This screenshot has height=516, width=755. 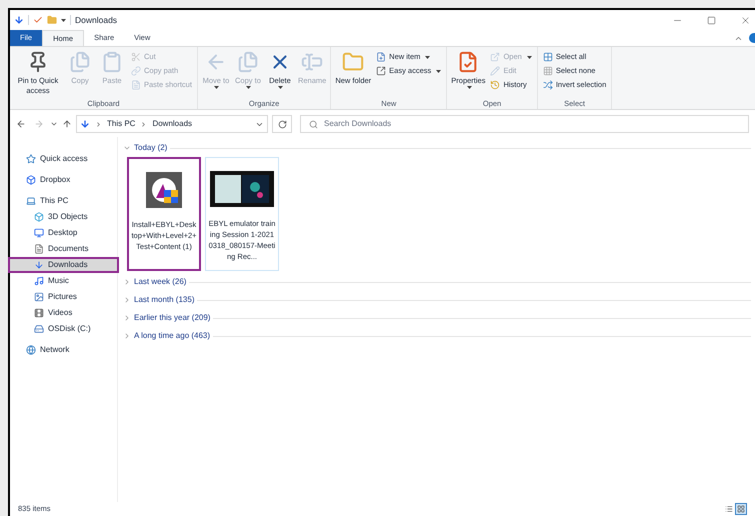 What do you see at coordinates (63, 350) in the screenshot?
I see `sidebar-item: Network` at bounding box center [63, 350].